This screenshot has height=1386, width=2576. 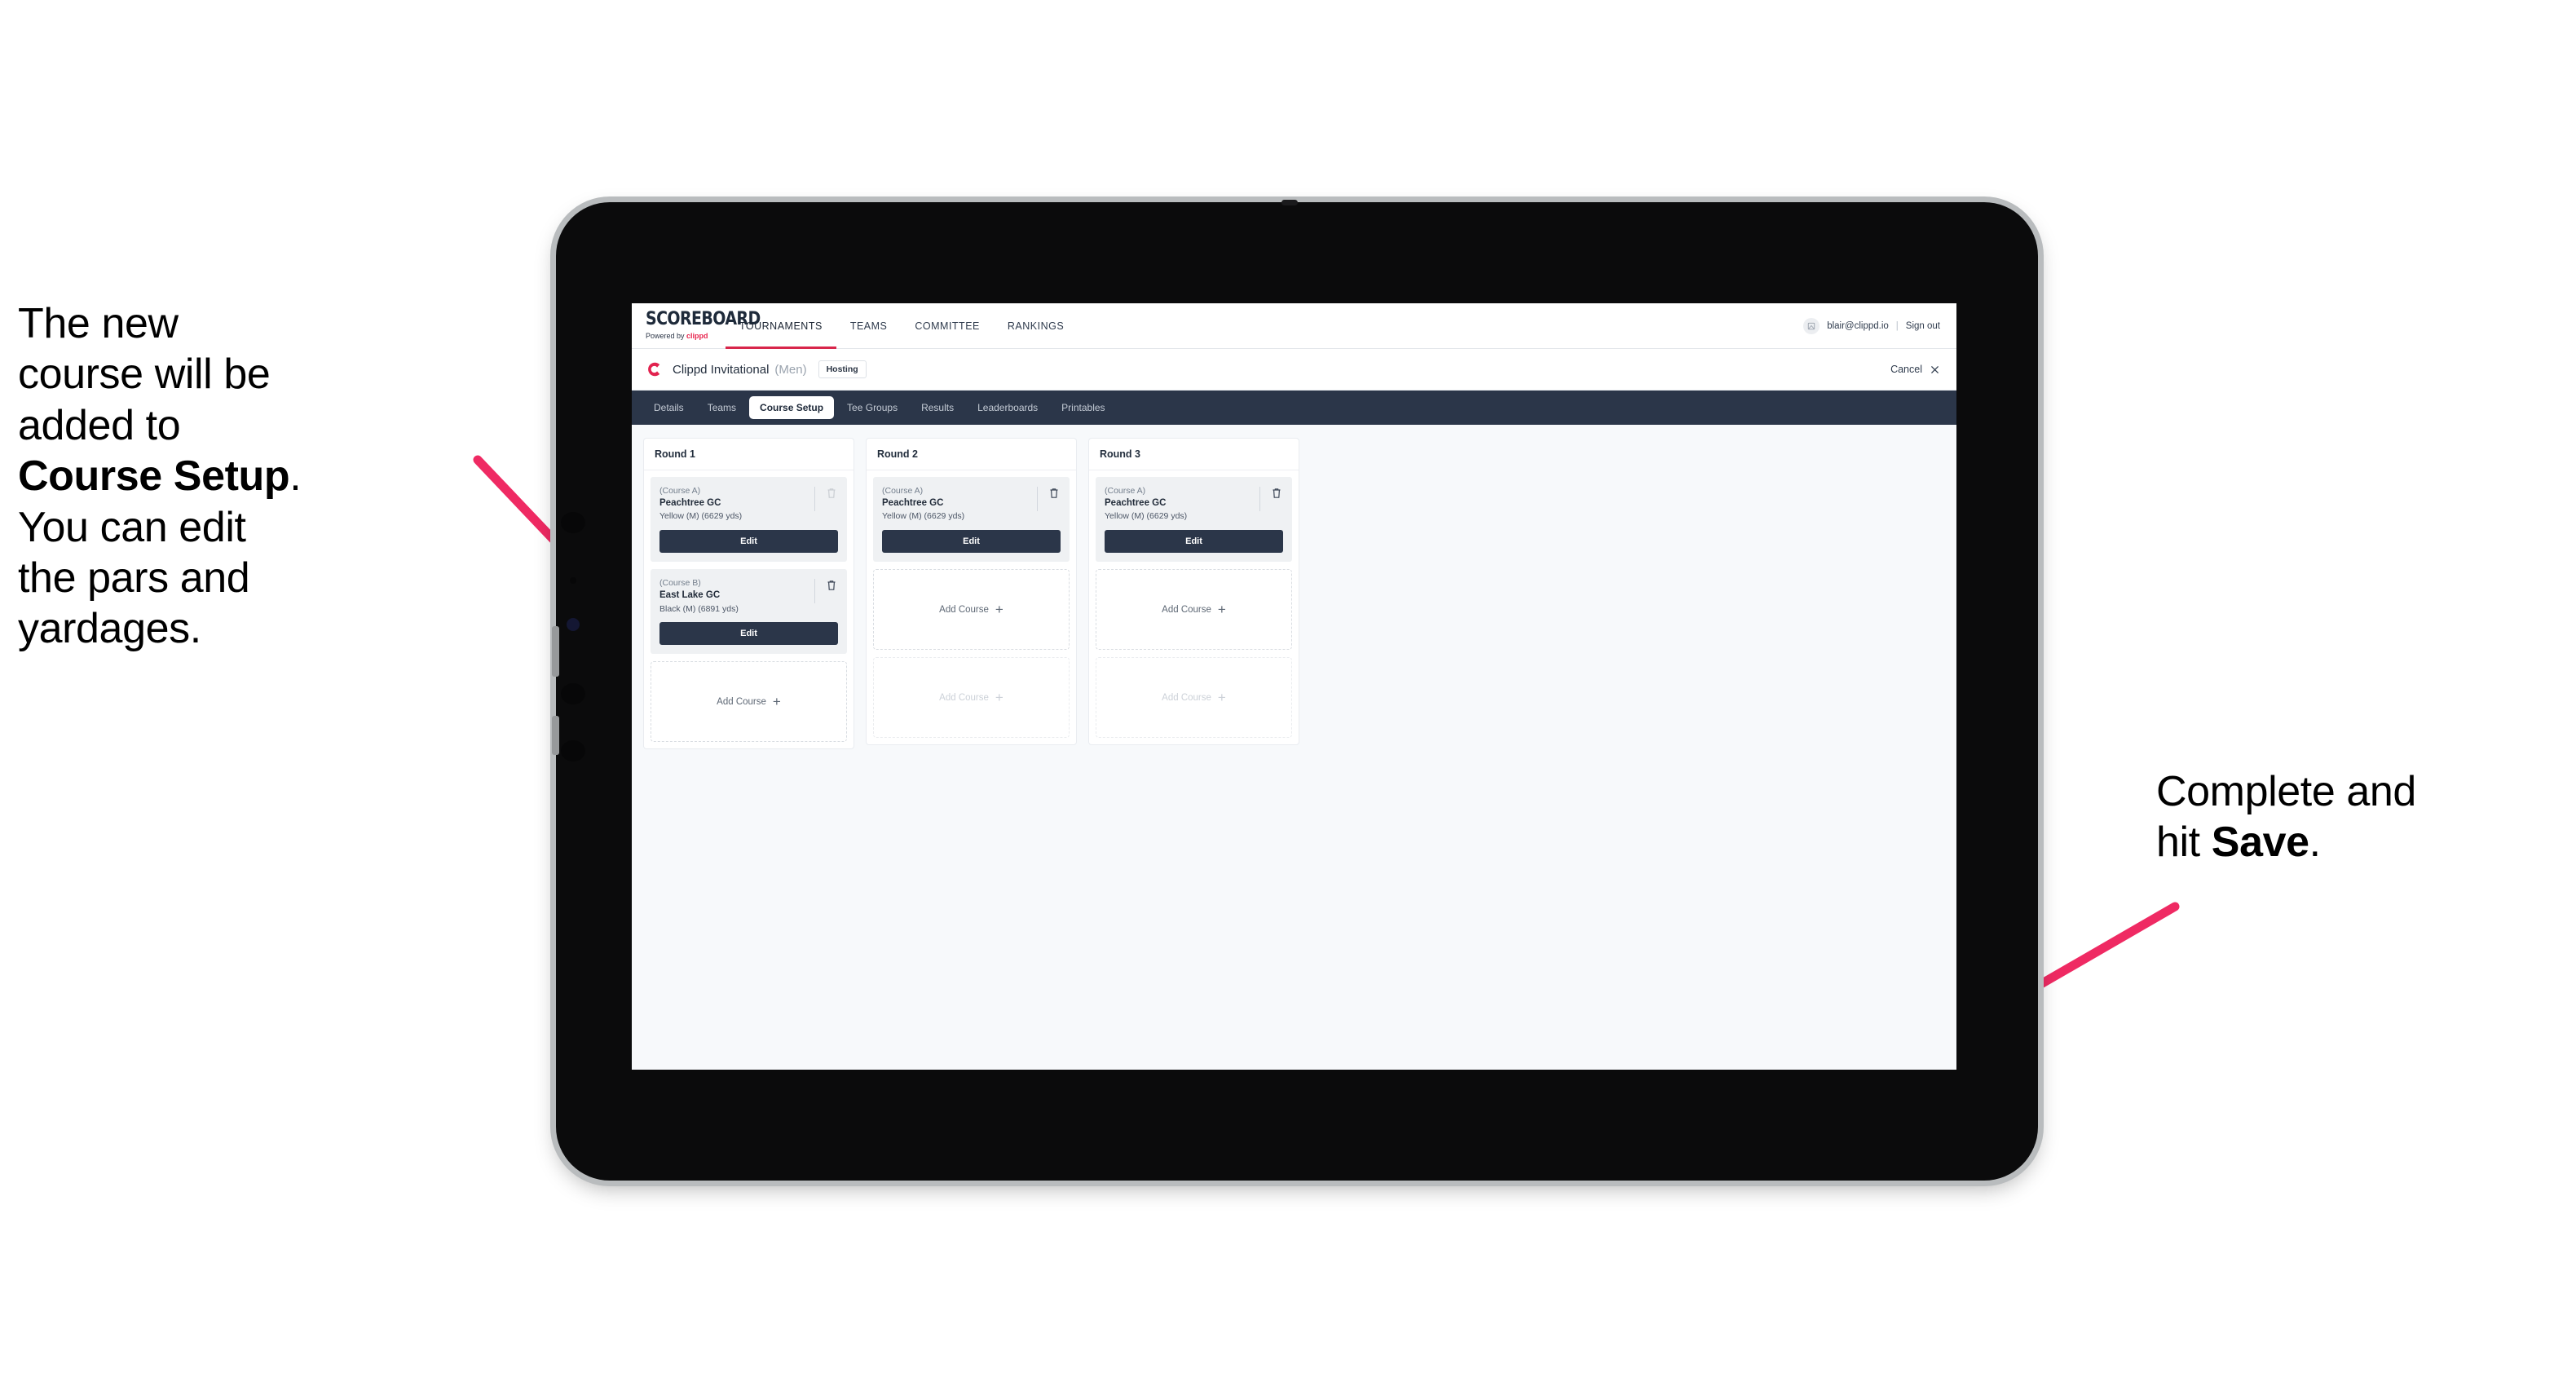 What do you see at coordinates (573, 625) in the screenshot?
I see `tablet-side-led` at bounding box center [573, 625].